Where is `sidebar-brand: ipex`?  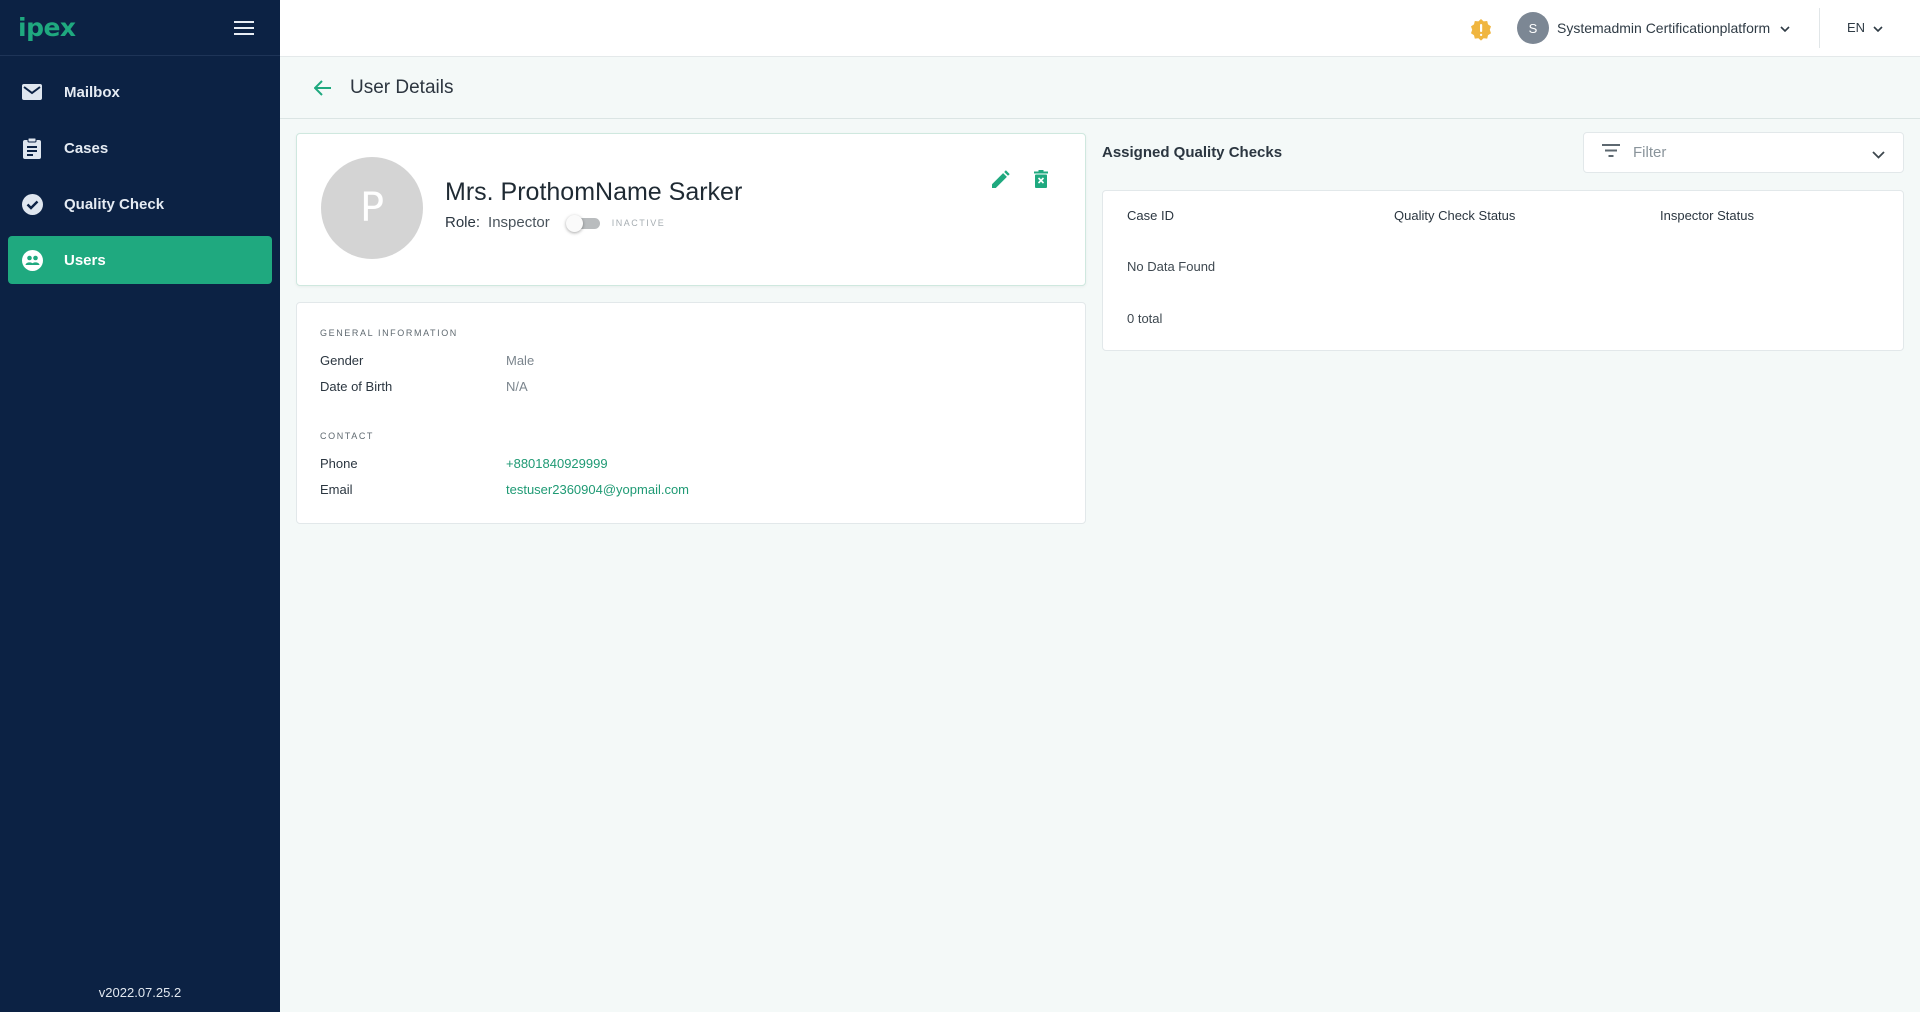 sidebar-brand: ipex is located at coordinates (140, 28).